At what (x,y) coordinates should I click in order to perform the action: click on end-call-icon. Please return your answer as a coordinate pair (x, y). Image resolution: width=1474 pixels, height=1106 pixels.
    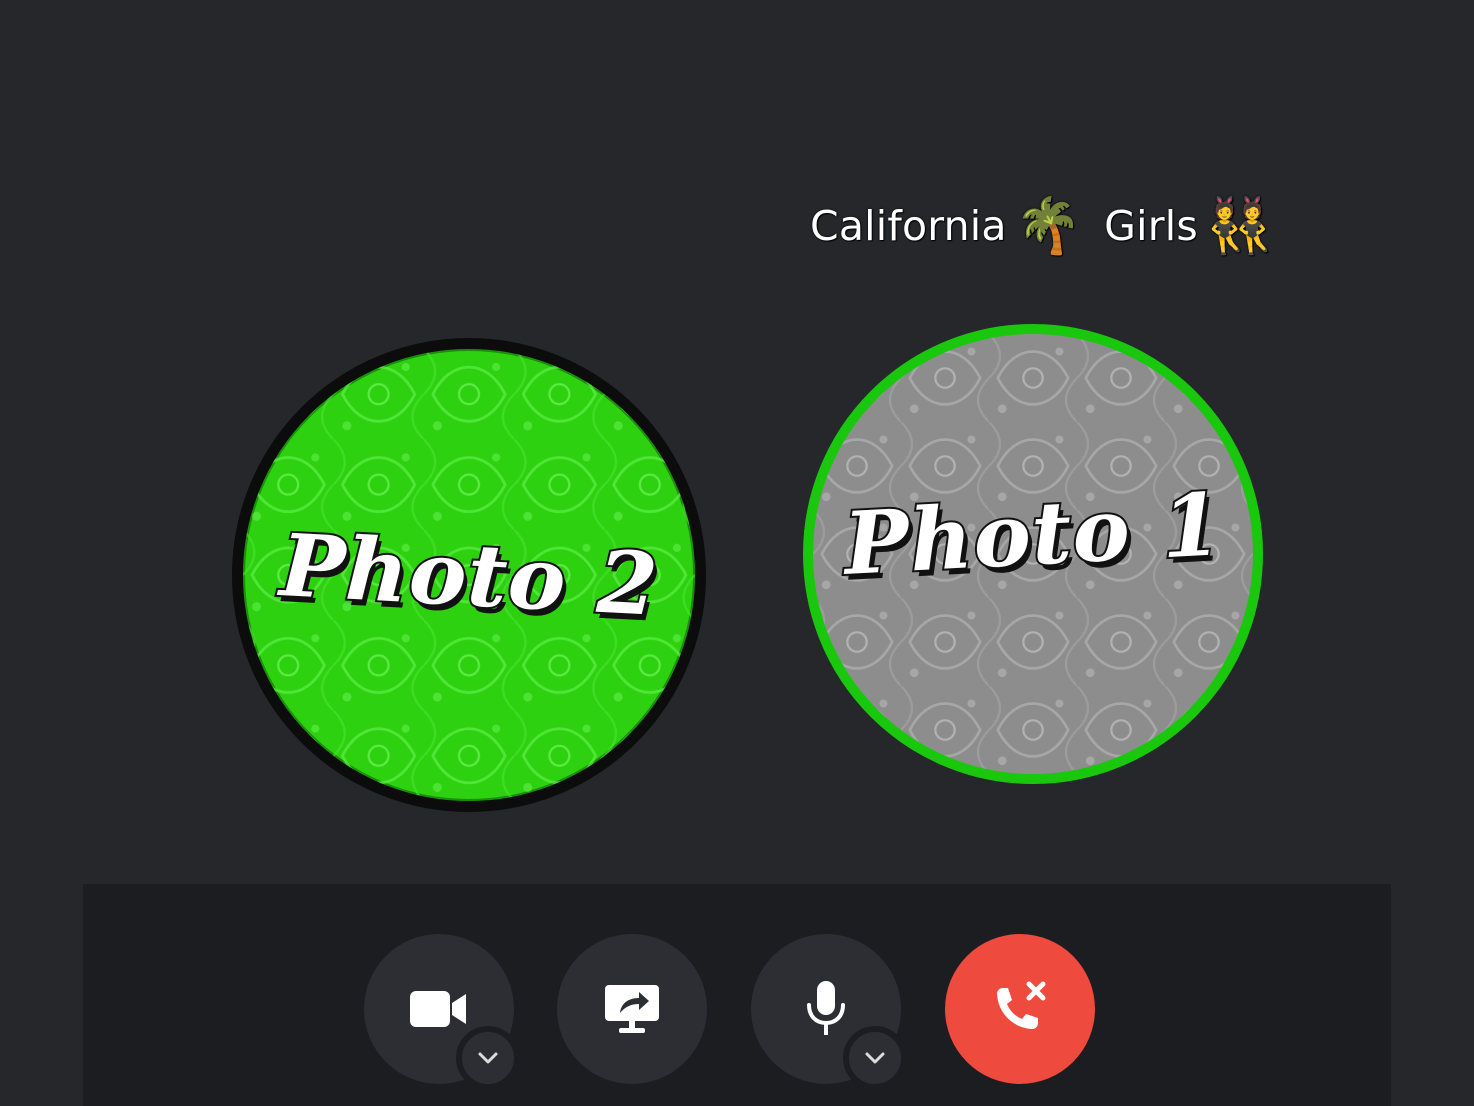
    Looking at the image, I should click on (1021, 1005).